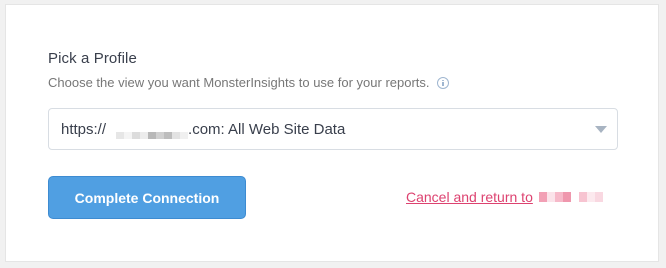  Describe the element at coordinates (601, 129) in the screenshot. I see `chevron-down-icon` at that location.